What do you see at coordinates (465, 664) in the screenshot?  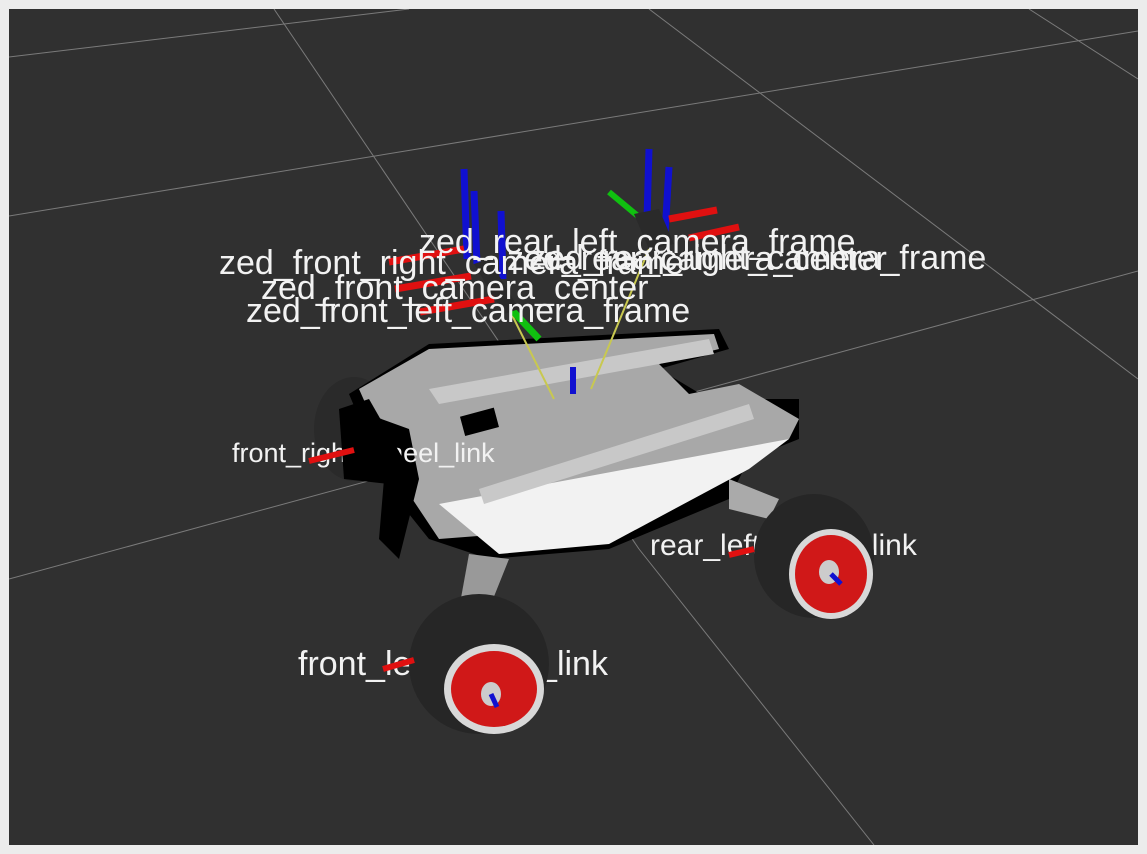 I see `front-left-wheel` at bounding box center [465, 664].